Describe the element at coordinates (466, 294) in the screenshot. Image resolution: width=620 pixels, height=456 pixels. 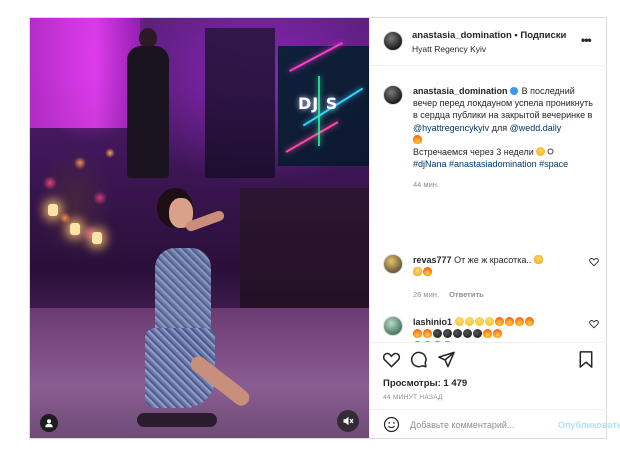
I see `reply-button: Ответить` at that location.